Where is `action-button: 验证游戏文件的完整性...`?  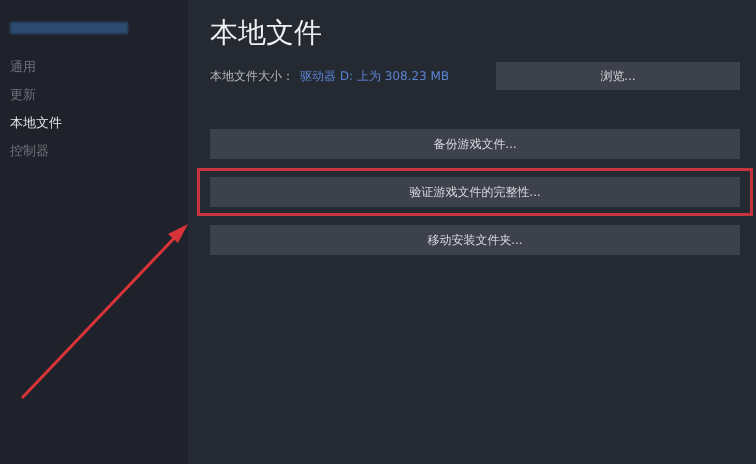
action-button: 验证游戏文件的完整性... is located at coordinates (475, 192).